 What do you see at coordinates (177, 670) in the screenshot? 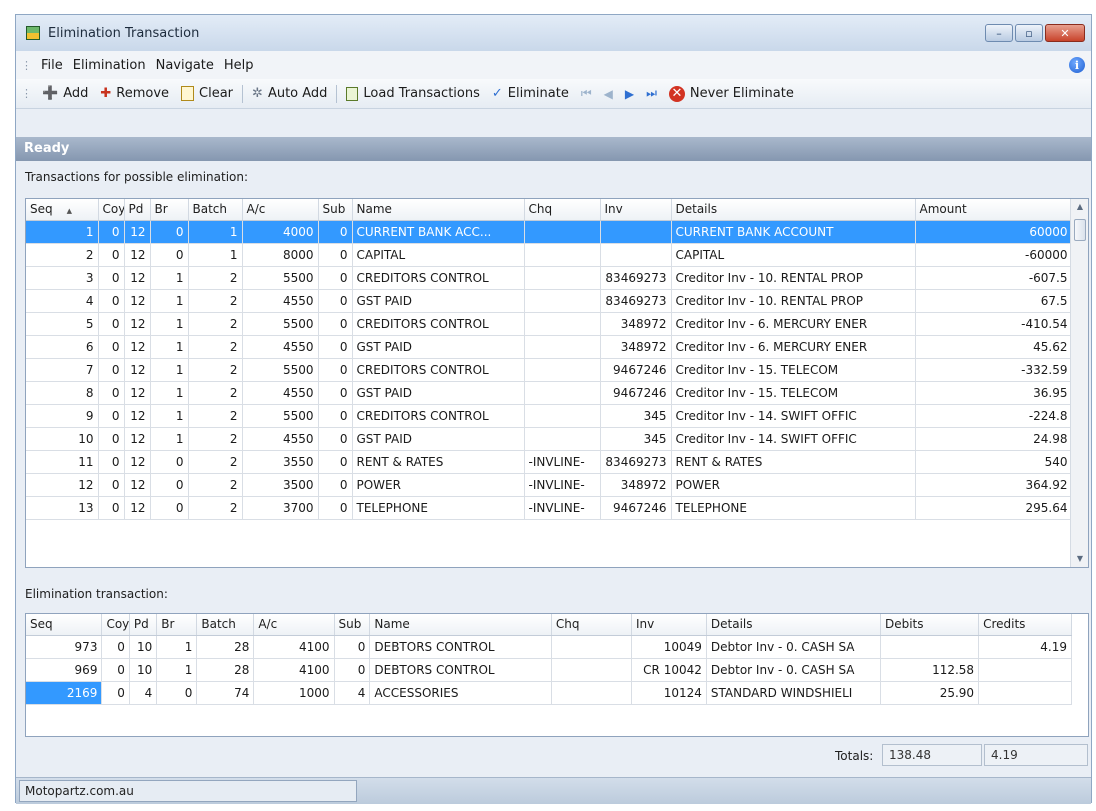
I see `elimination-cell: 1` at bounding box center [177, 670].